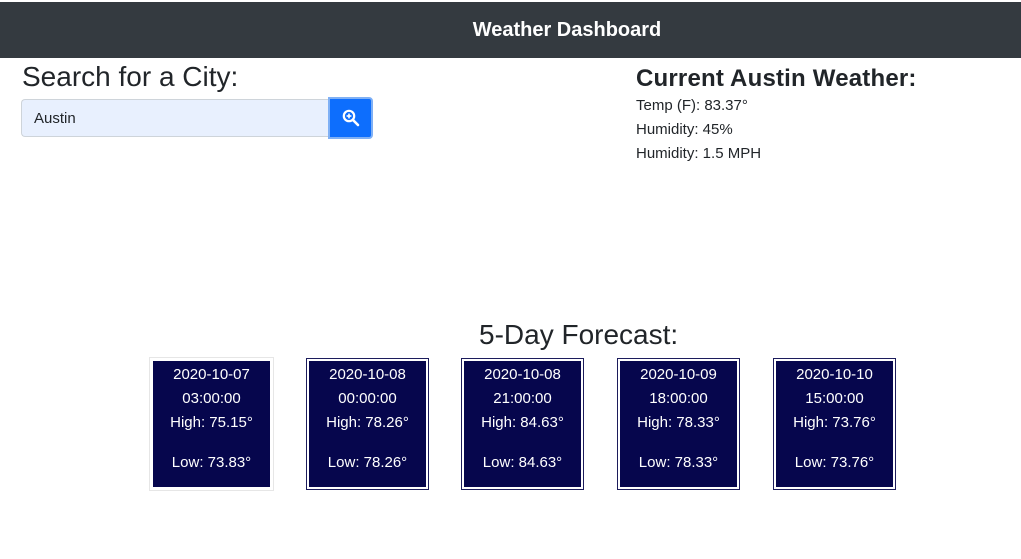 The height and width of the screenshot is (559, 1021). I want to click on forecast-high: High: 75.15°, so click(211, 422).